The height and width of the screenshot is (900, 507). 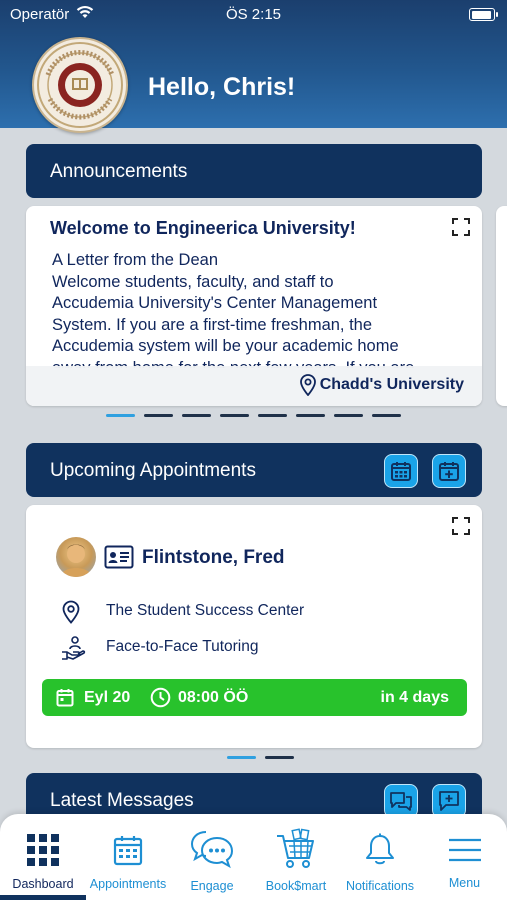 I want to click on cart-icon, so click(x=295, y=848).